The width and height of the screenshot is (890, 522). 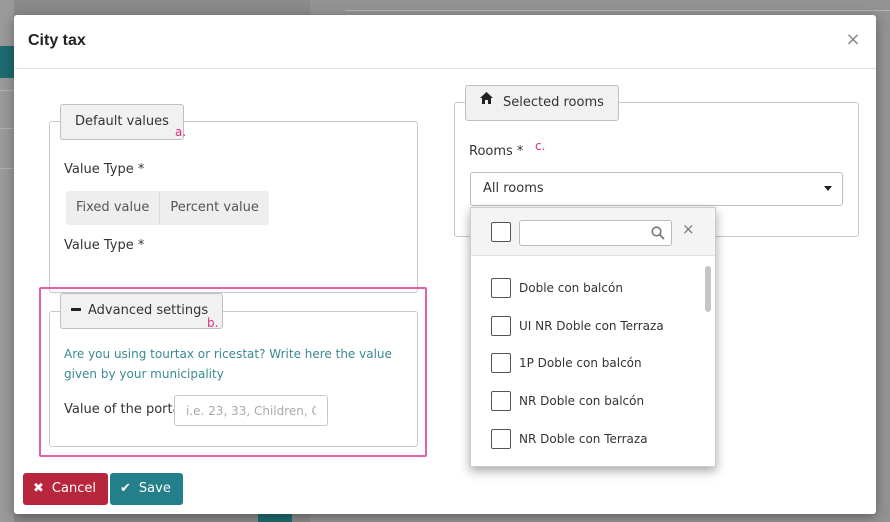 What do you see at coordinates (584, 233) in the screenshot?
I see `dropdown-search-input` at bounding box center [584, 233].